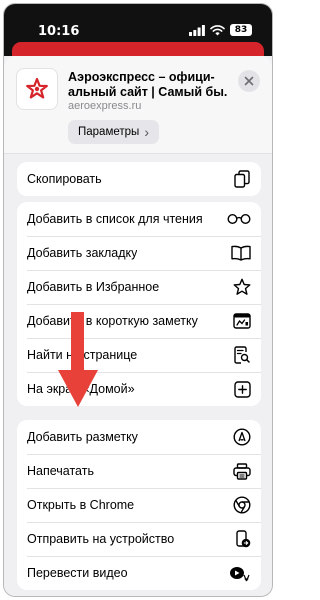 This screenshot has width=320, height=600. Describe the element at coordinates (139, 389) in the screenshot. I see `action-add-to-home-screen: На экран «Домой»` at that location.